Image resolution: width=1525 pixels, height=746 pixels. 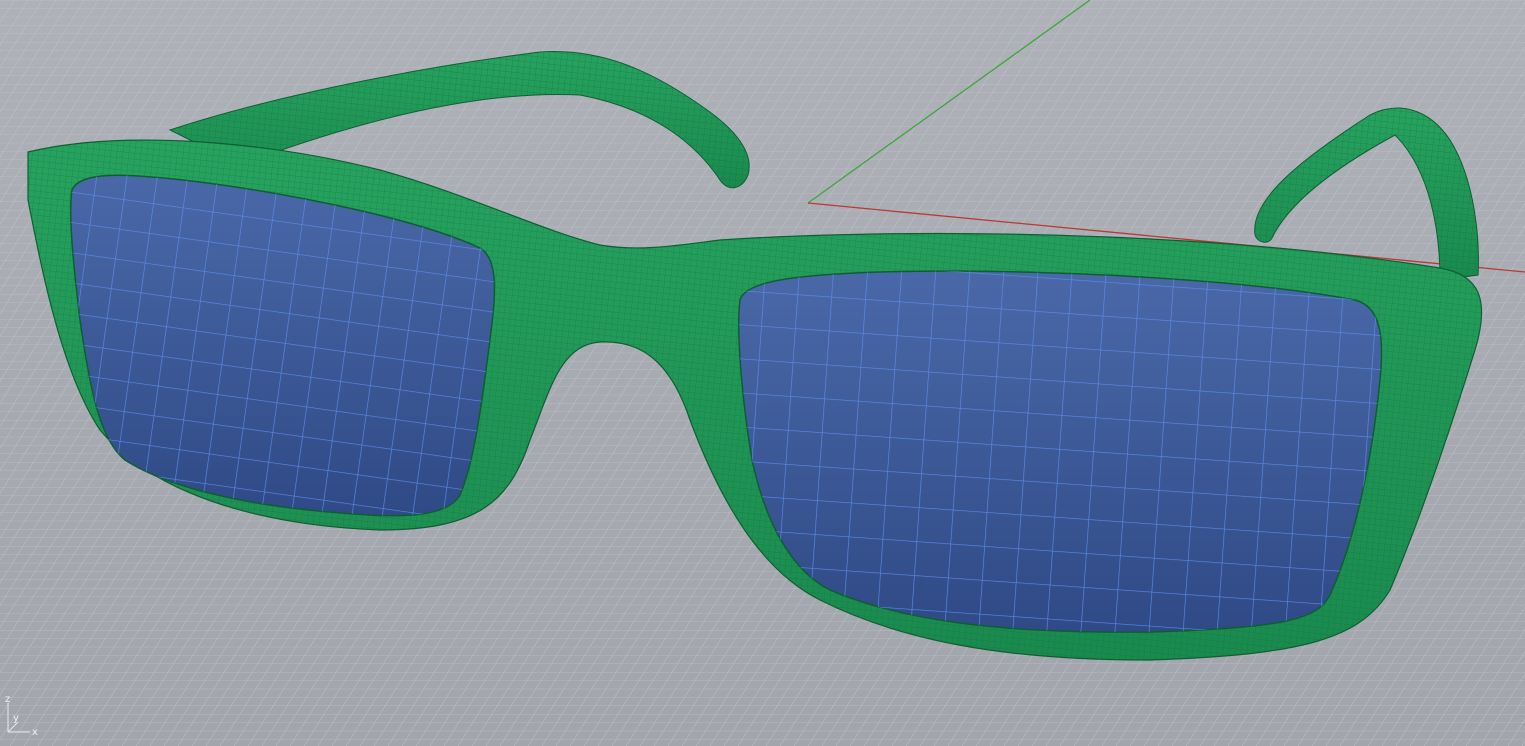 I want to click on axis-y-label: y, so click(x=16, y=718).